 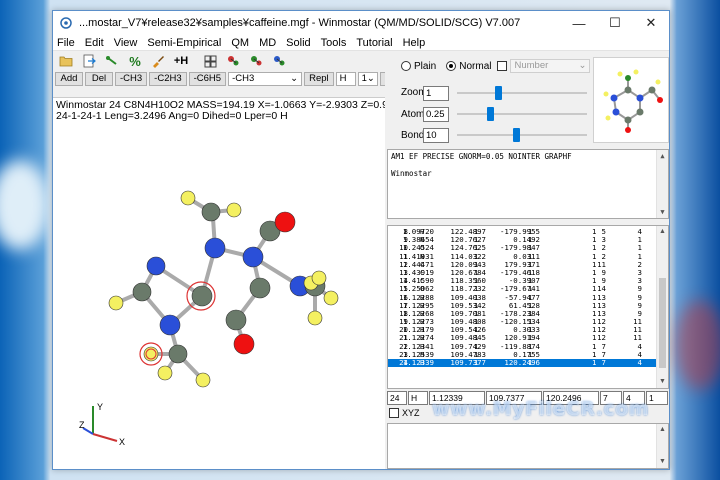 What do you see at coordinates (418, 362) in the screenshot?
I see `table-cell: 1.12339` at bounding box center [418, 362].